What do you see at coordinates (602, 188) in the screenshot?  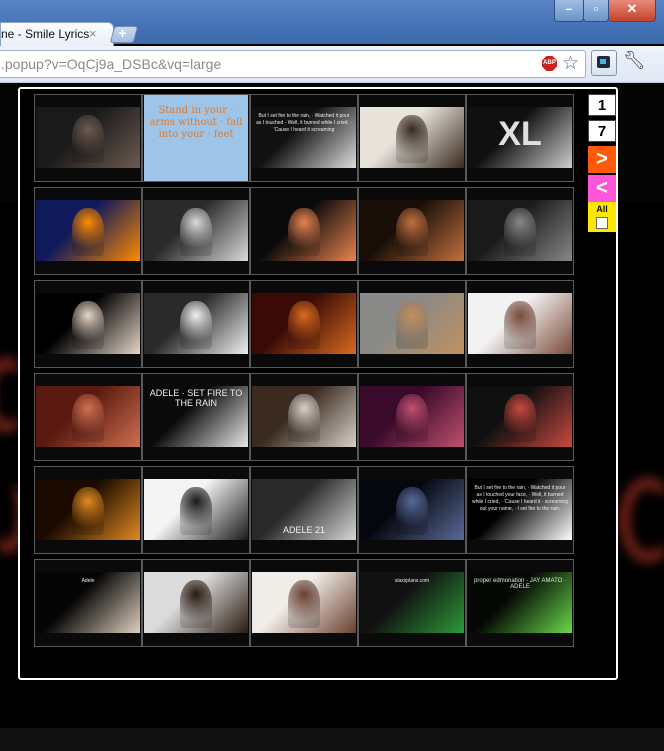 I see `prev-button: <` at bounding box center [602, 188].